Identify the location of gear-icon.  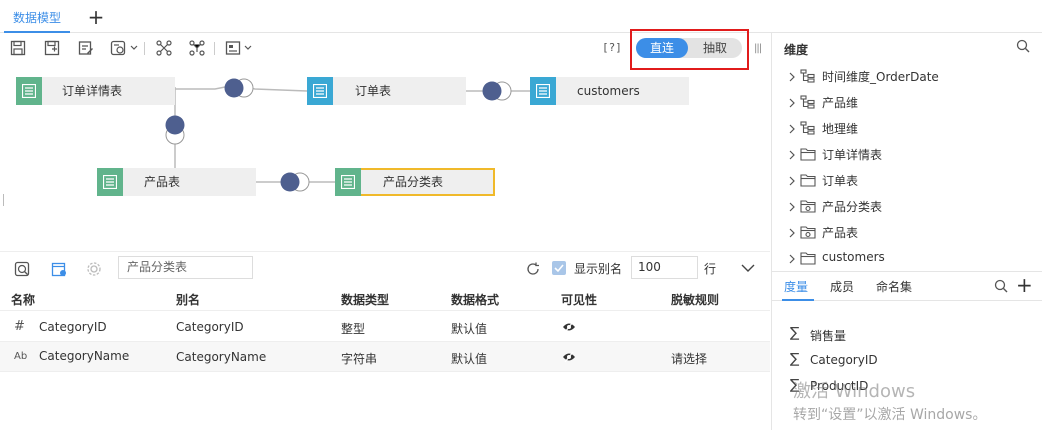
(94, 269).